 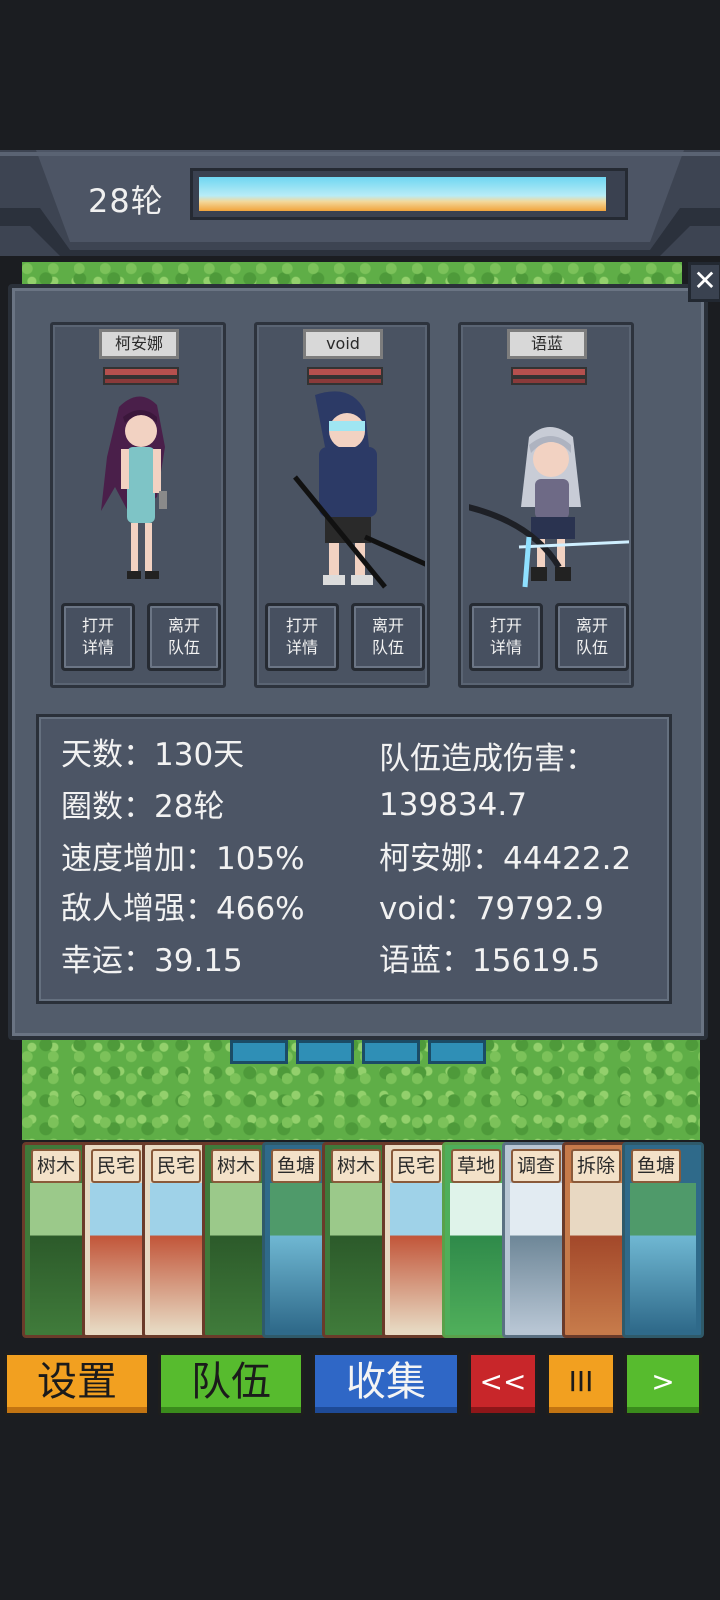 What do you see at coordinates (663, 1257) in the screenshot?
I see `card-art` at bounding box center [663, 1257].